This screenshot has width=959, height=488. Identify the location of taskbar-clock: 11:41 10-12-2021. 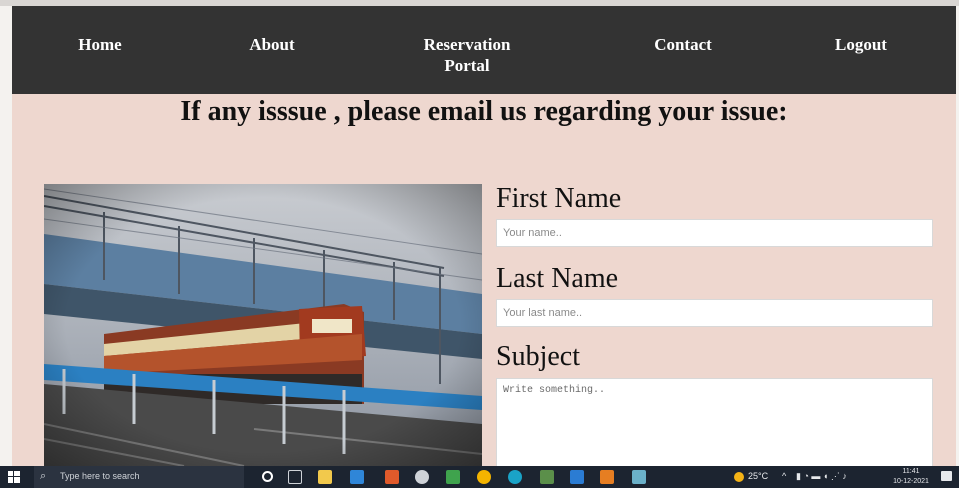
(911, 477).